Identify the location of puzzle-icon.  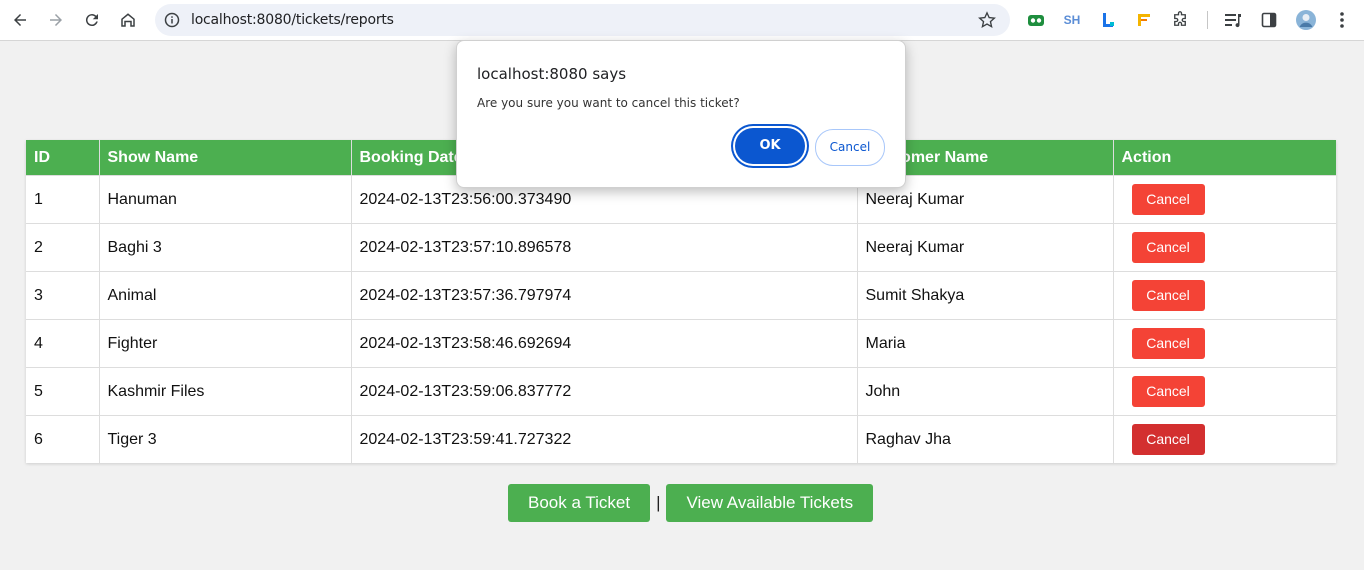
(1180, 20).